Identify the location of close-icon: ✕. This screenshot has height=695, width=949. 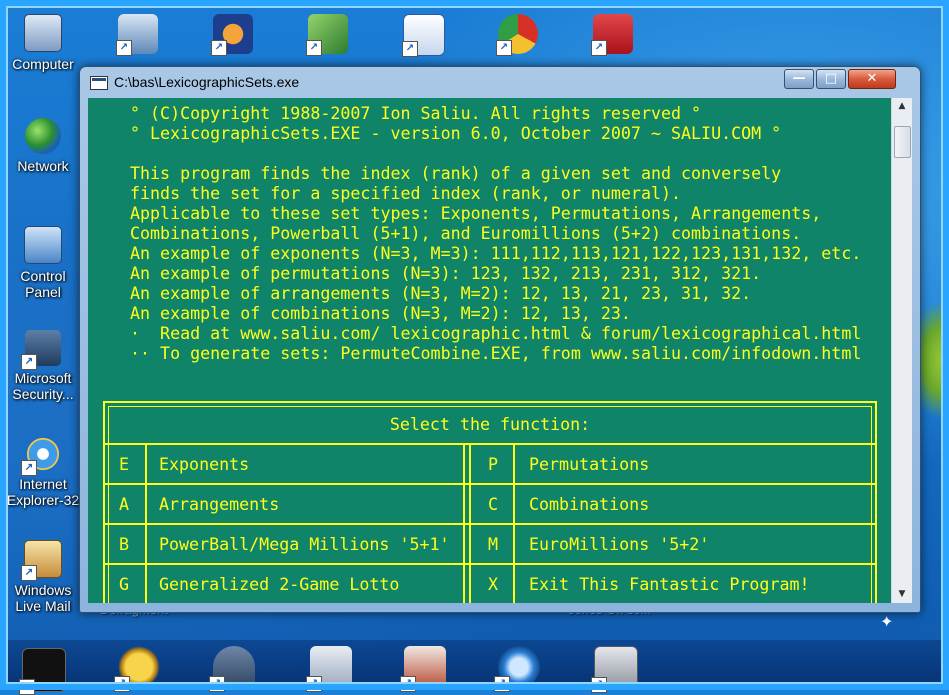
(872, 78).